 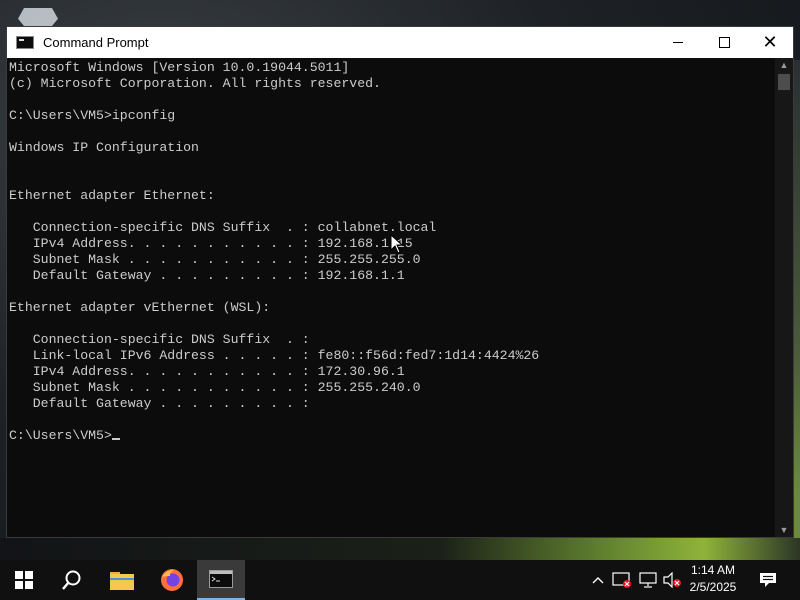 I want to click on file-explorer-icon, so click(x=122, y=581).